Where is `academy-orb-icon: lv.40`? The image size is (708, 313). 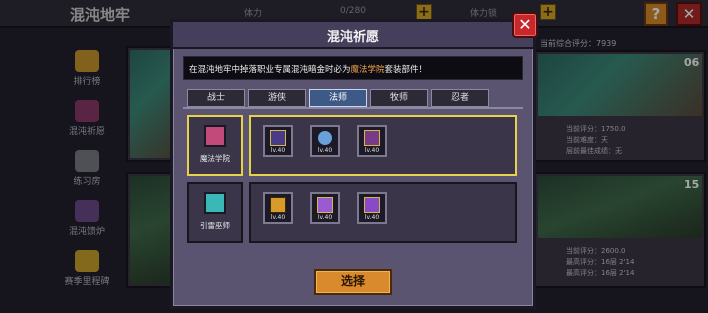
academy-orb-icon: lv.40 is located at coordinates (325, 141).